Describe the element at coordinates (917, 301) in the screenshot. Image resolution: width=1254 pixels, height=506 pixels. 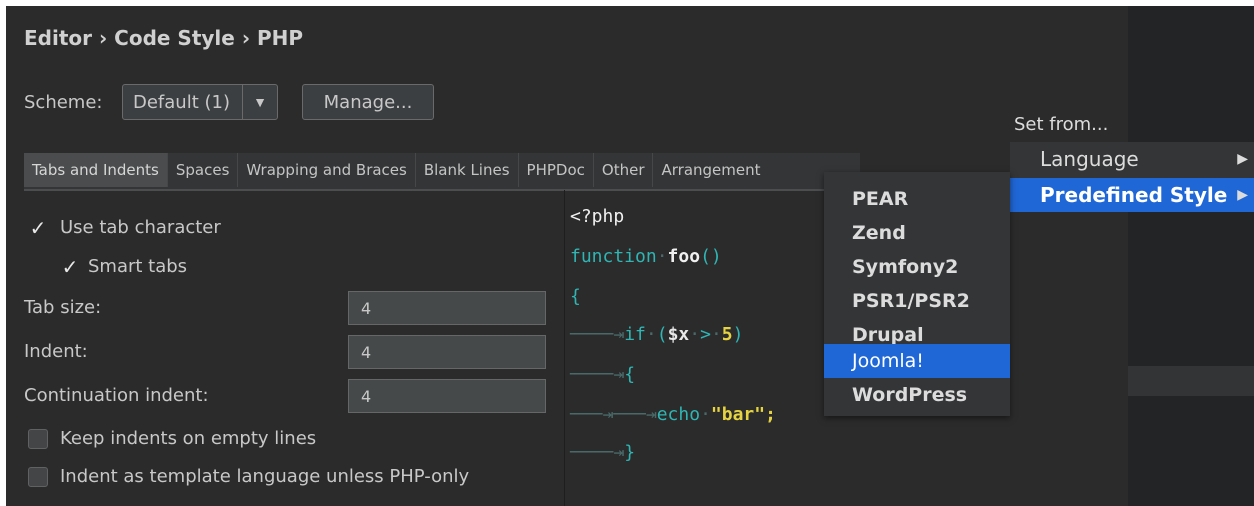
I see `style-item-psr: PSR1/PSR2` at that location.